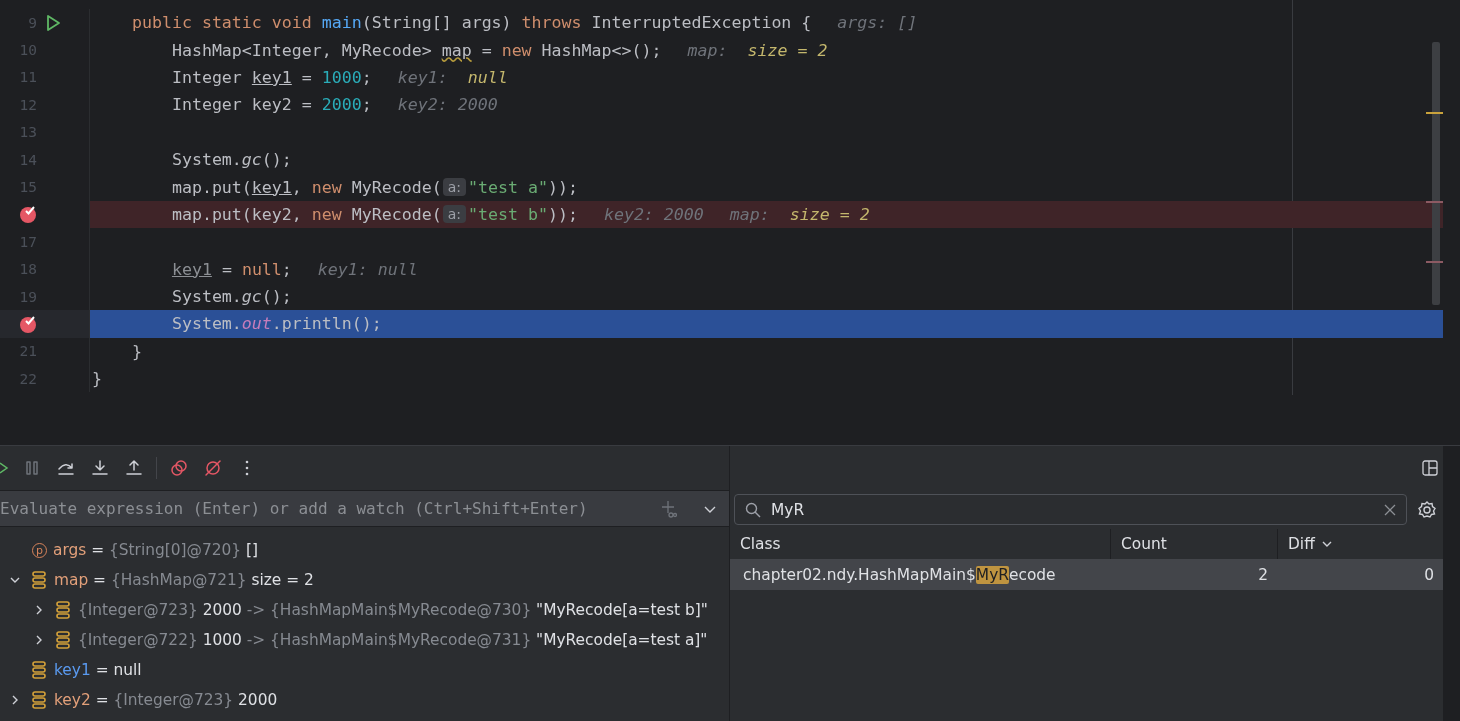 The width and height of the screenshot is (1460, 721). I want to click on code-text: "test b"));, so click(523, 214).